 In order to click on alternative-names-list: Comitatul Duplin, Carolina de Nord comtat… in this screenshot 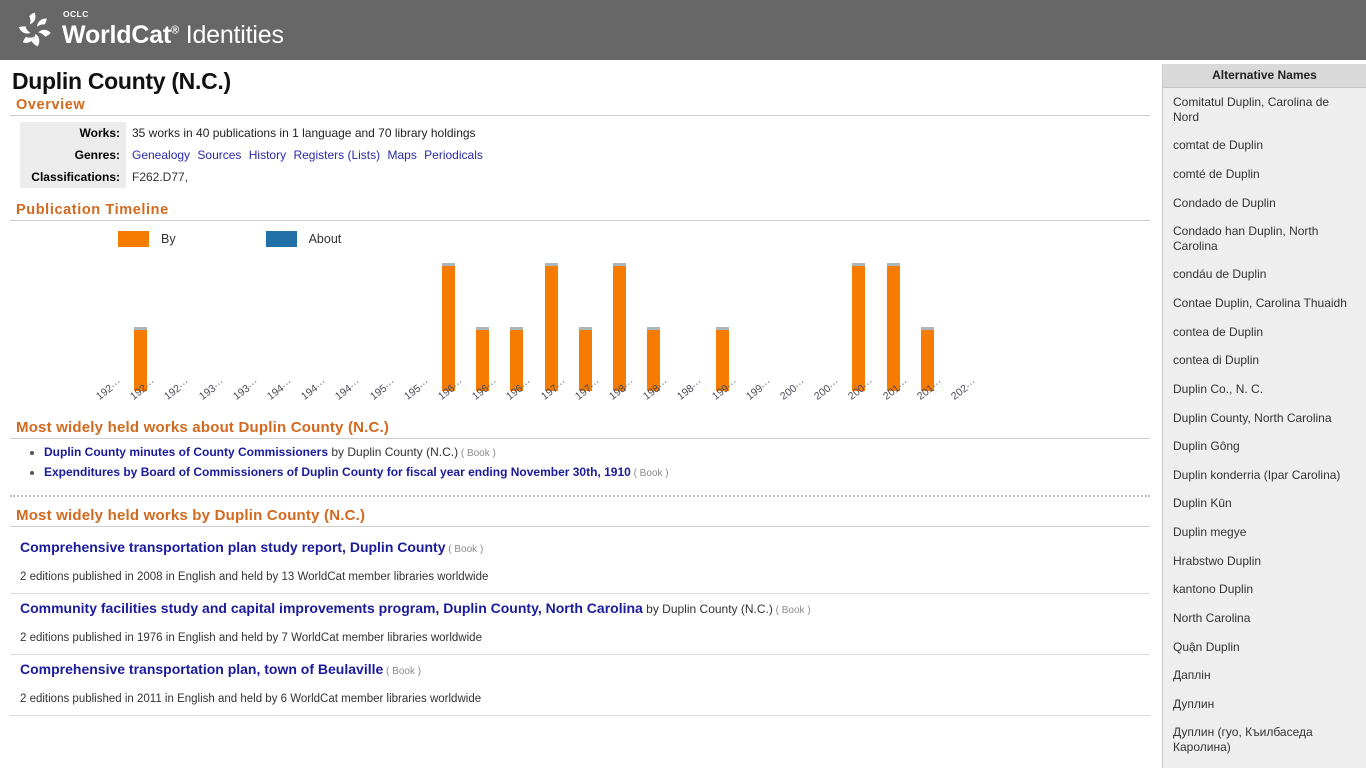, I will do `click(1264, 428)`.